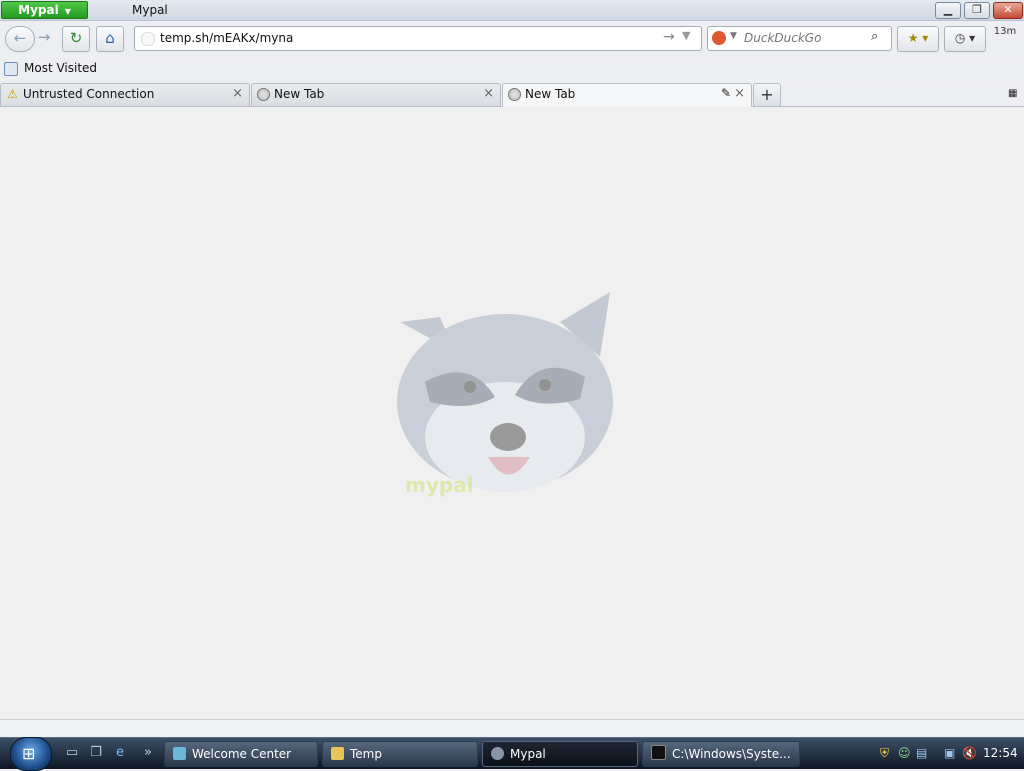  I want to click on restore-icon: ❐, so click(977, 9).